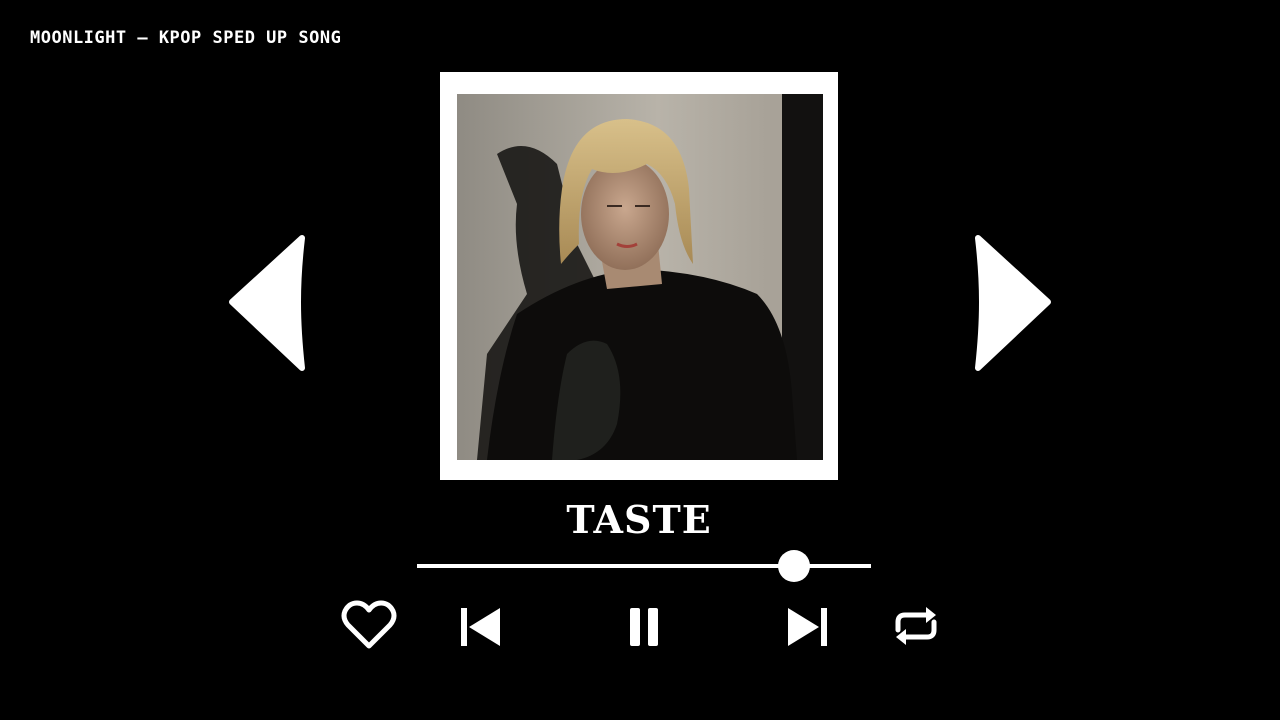 The image size is (1280, 720). Describe the element at coordinates (186, 38) in the screenshot. I see `channel-title: MOONLIGHT – KPOP SPED UP SONG` at that location.